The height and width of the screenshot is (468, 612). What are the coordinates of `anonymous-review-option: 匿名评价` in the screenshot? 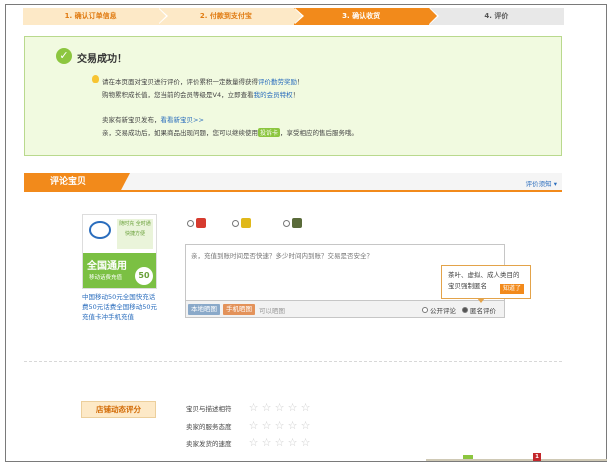 It's located at (479, 310).